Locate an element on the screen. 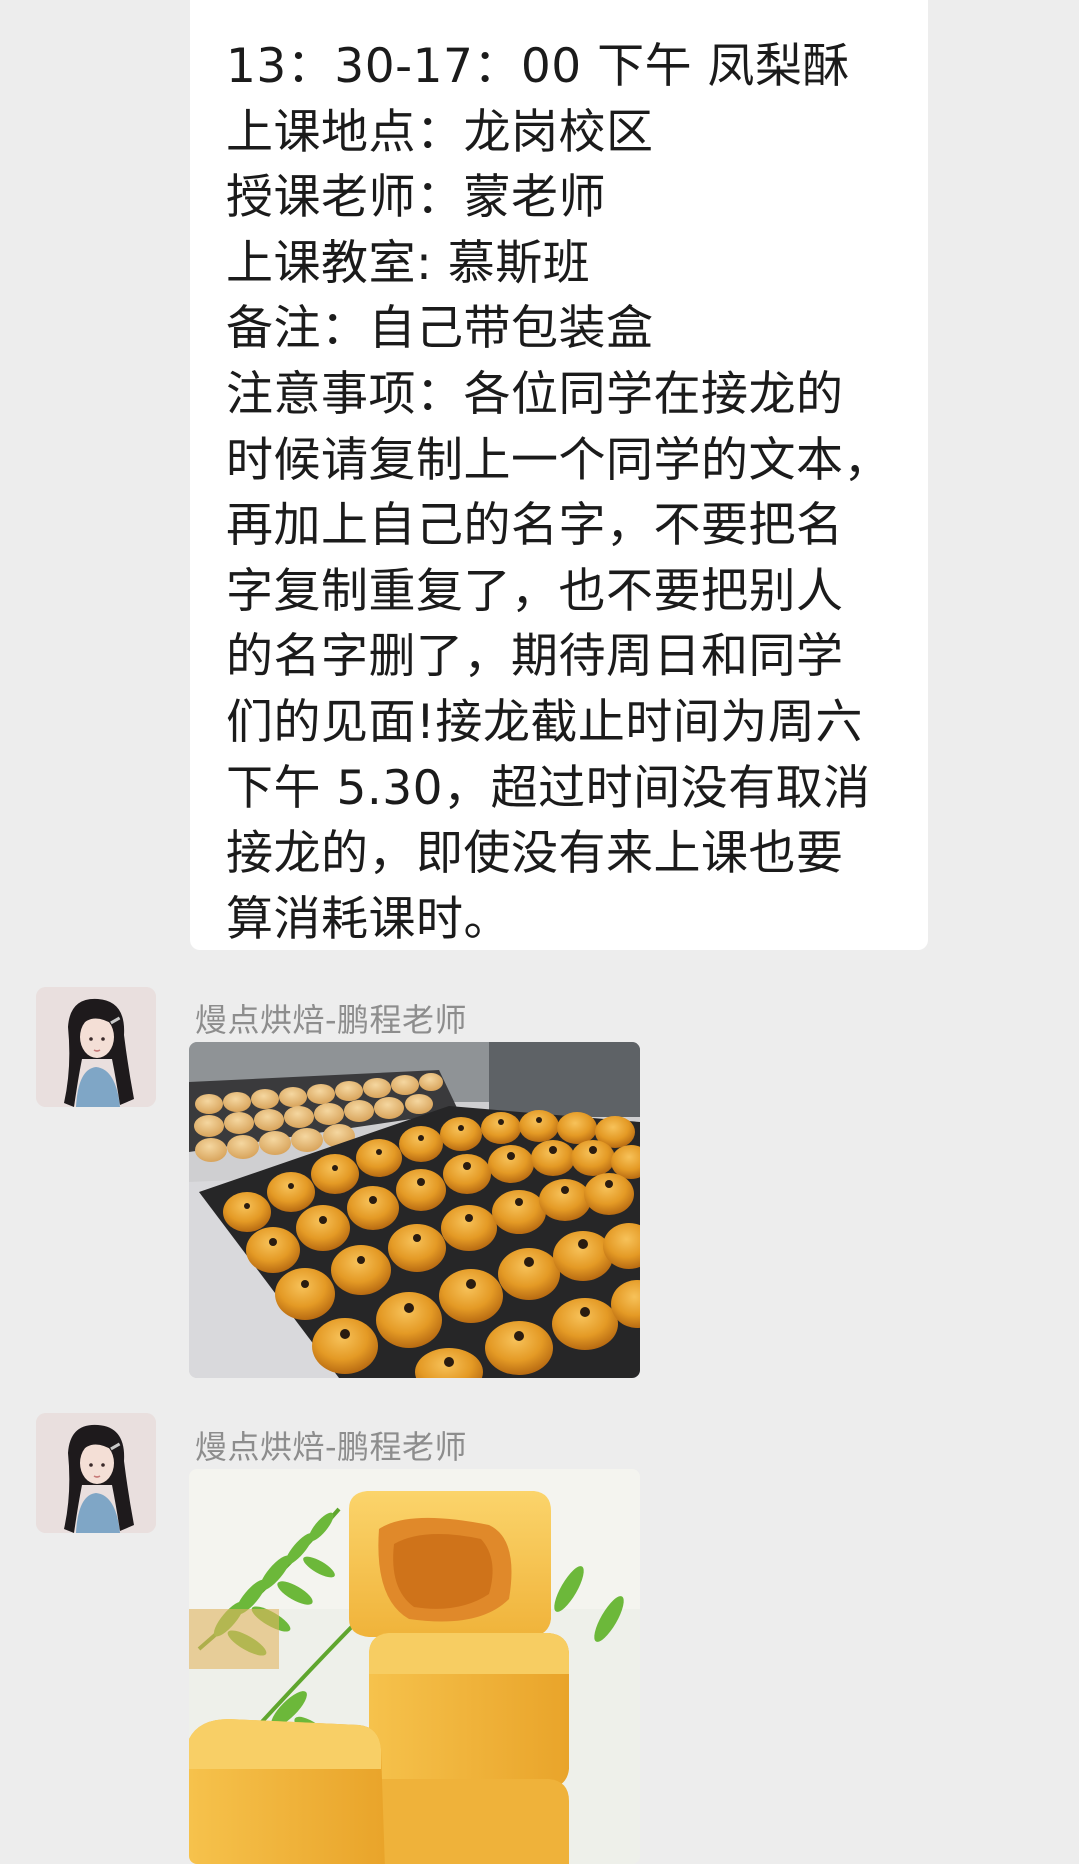 The image size is (1079, 1864). egg-yolk-pastry-tray-photo-icon is located at coordinates (414, 1210).